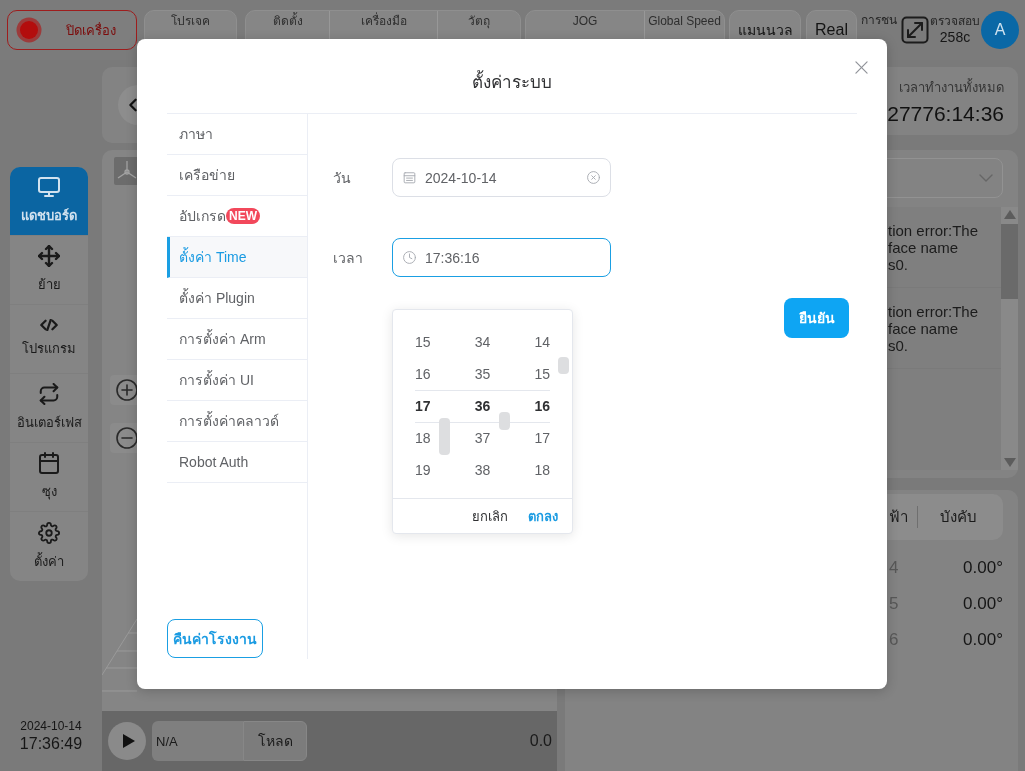  What do you see at coordinates (482, 342) in the screenshot?
I see `time-option: 34` at bounding box center [482, 342].